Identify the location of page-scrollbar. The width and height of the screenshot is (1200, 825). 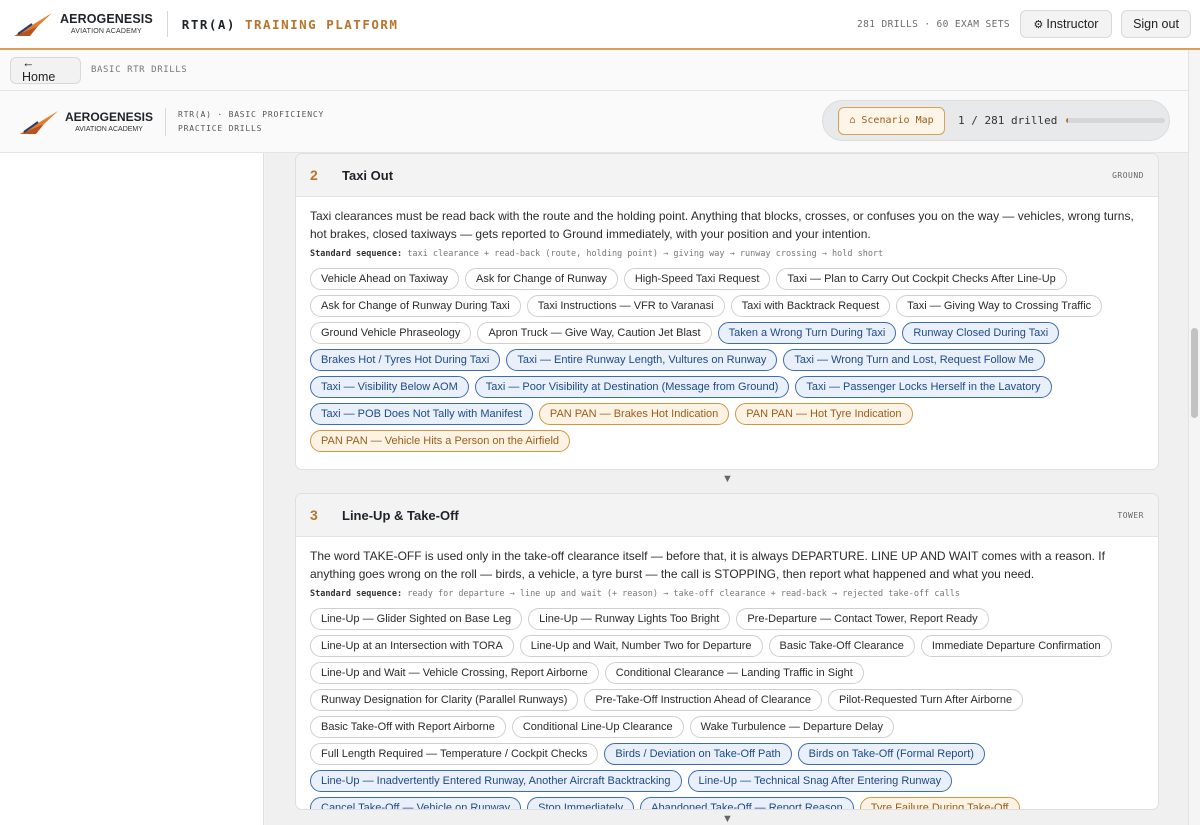
(1194, 437).